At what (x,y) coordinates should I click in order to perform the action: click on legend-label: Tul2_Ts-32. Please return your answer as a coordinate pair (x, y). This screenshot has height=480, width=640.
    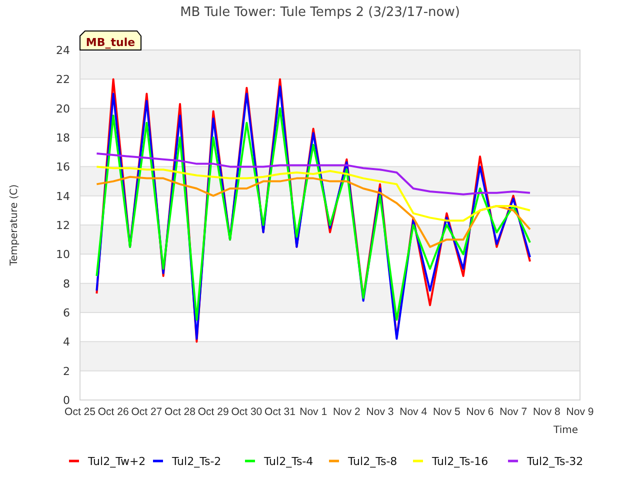
    Looking at the image, I should click on (555, 461).